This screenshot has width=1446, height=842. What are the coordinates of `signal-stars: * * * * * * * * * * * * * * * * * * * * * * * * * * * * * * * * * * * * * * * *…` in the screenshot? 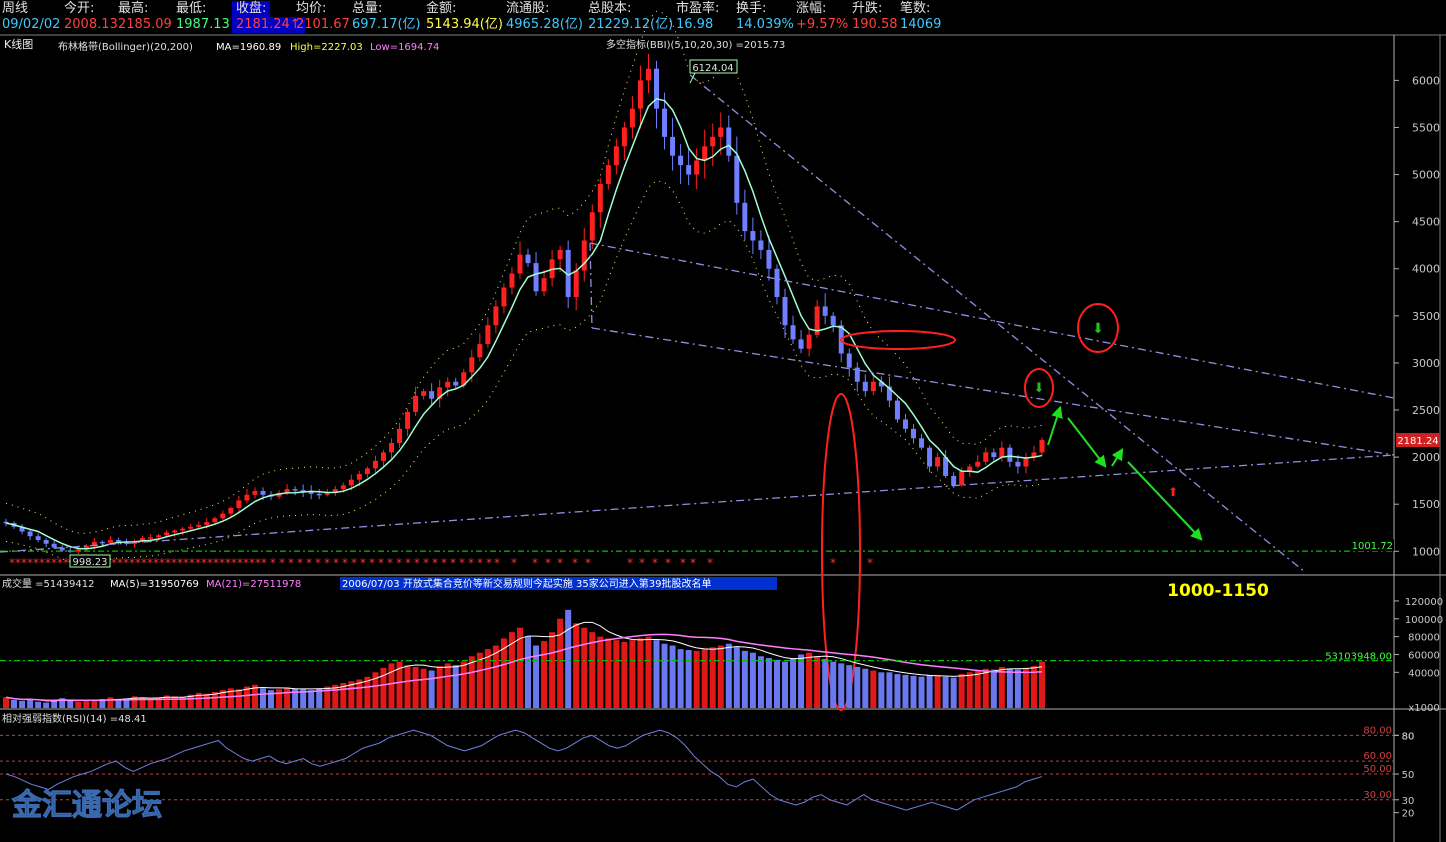 It's located at (441, 563).